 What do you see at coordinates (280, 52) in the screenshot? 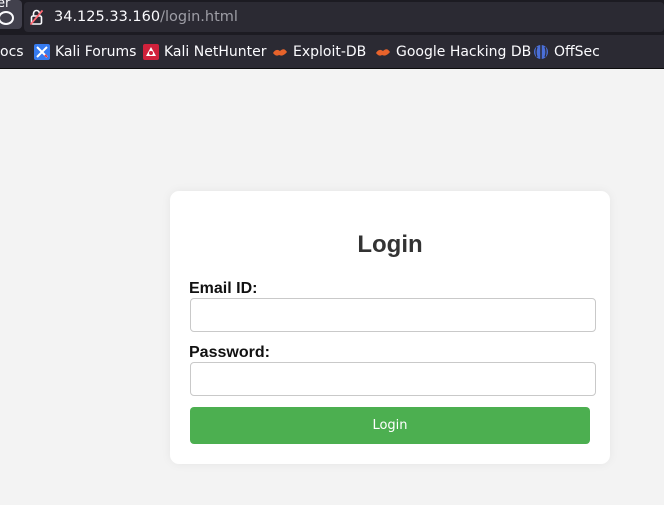
I see `exploit-db-icon` at bounding box center [280, 52].